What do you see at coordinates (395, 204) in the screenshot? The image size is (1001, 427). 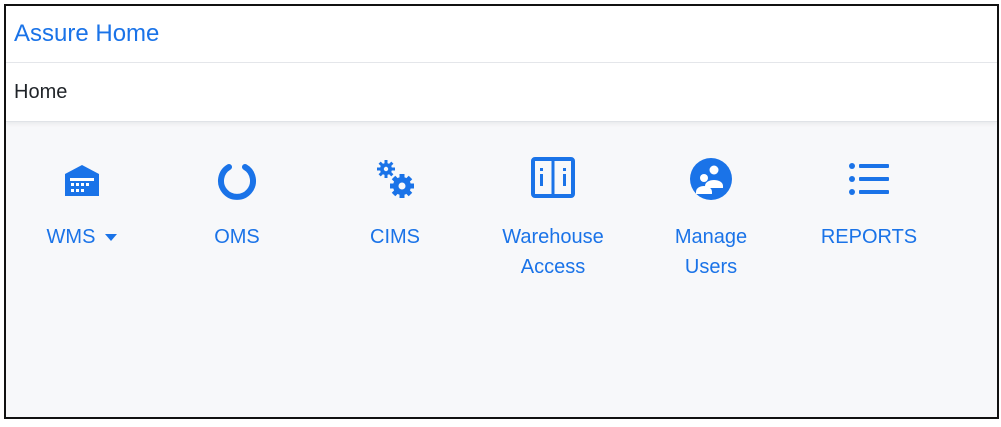 I see `tile-cims: CIMS` at bounding box center [395, 204].